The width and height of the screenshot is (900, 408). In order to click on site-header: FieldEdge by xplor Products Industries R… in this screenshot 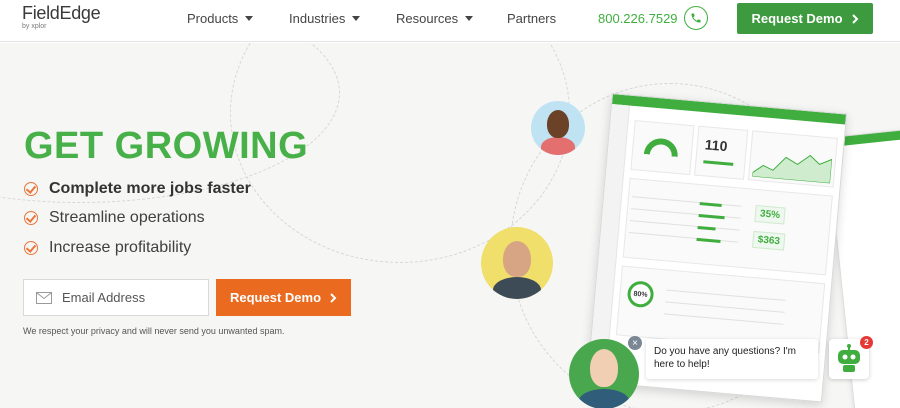, I will do `click(450, 21)`.